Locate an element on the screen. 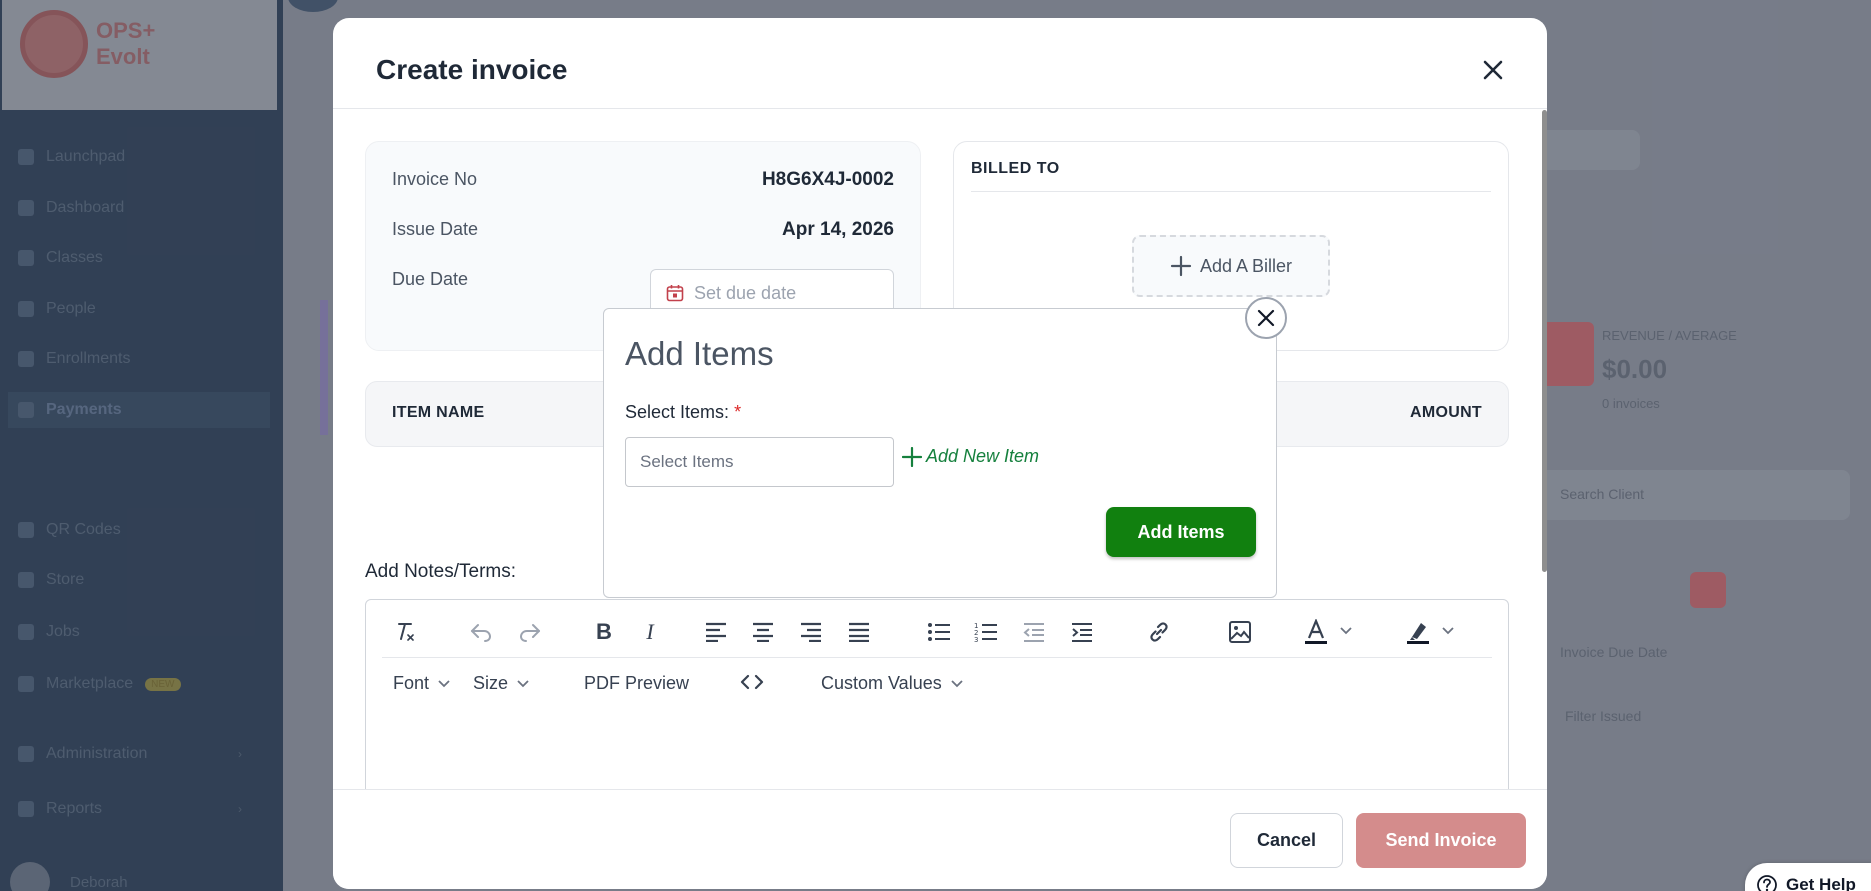  col-item-name: ITEM NAME is located at coordinates (438, 412).